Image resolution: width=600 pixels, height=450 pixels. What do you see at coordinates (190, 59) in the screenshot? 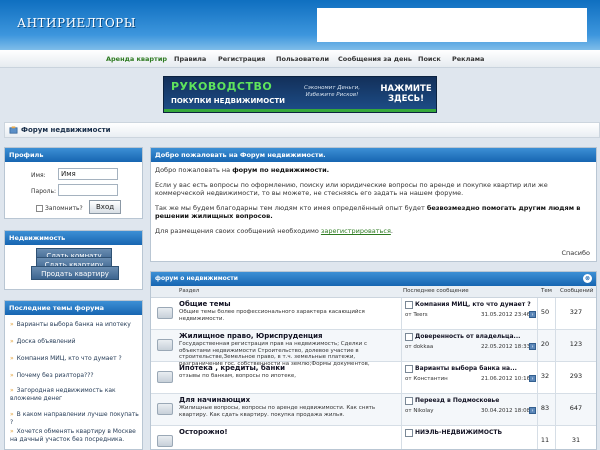
I see `nav-rules: Правила` at bounding box center [190, 59].